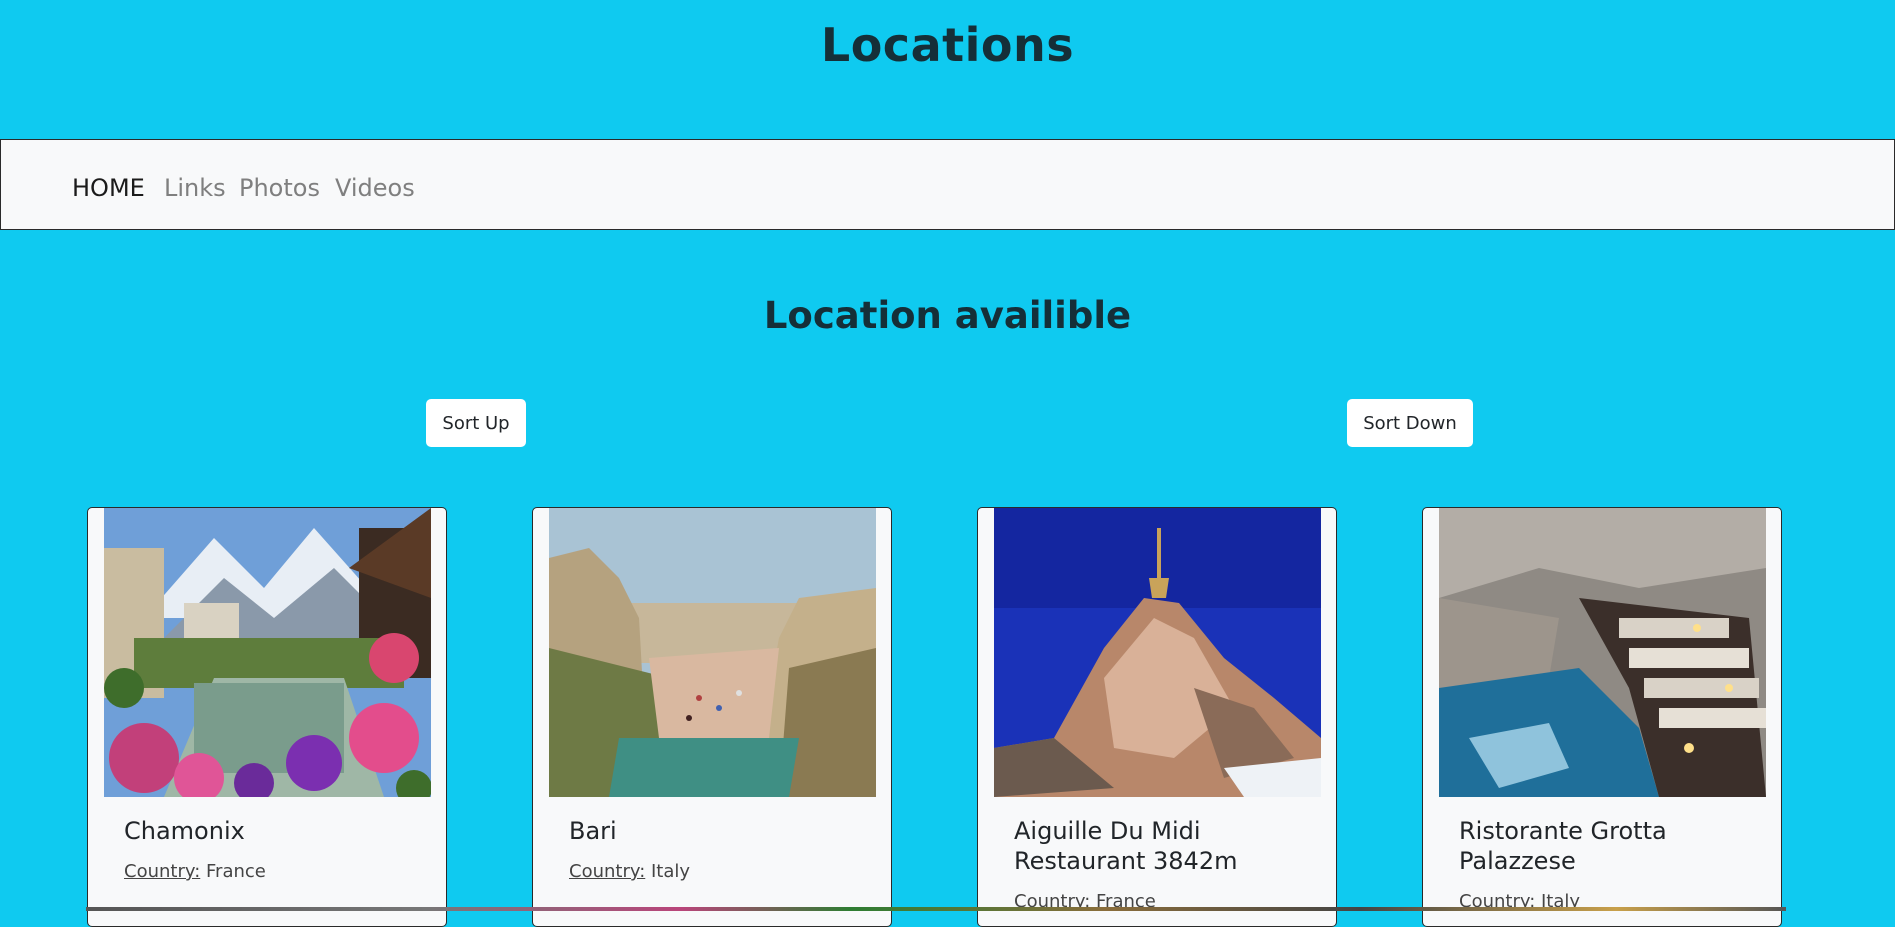 Image resolution: width=1895 pixels, height=927 pixels. I want to click on grotta-palazzese-image, so click(1602, 652).